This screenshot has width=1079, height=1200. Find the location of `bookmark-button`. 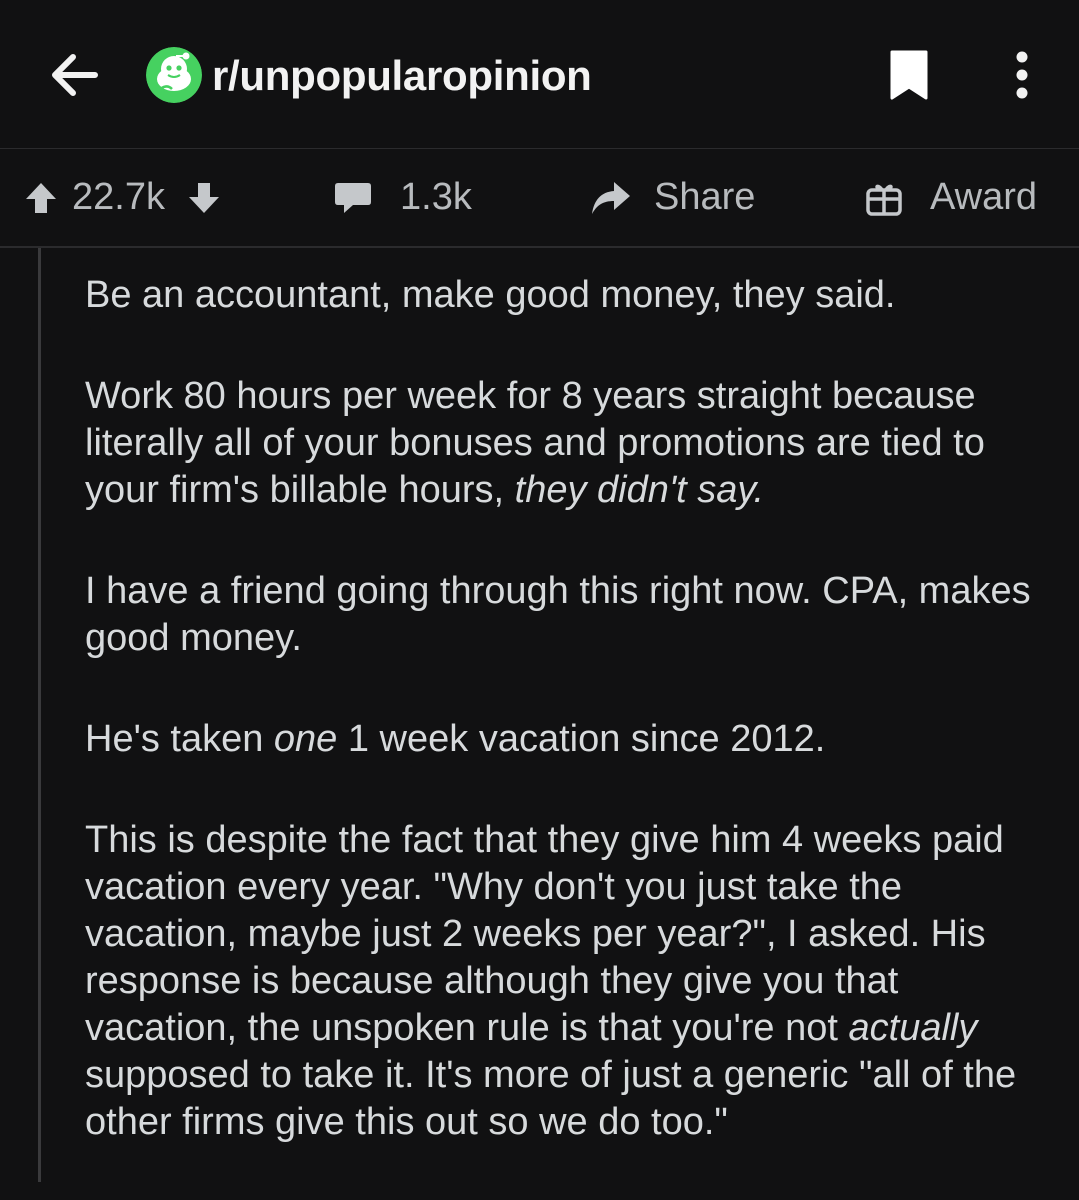

bookmark-button is located at coordinates (909, 75).